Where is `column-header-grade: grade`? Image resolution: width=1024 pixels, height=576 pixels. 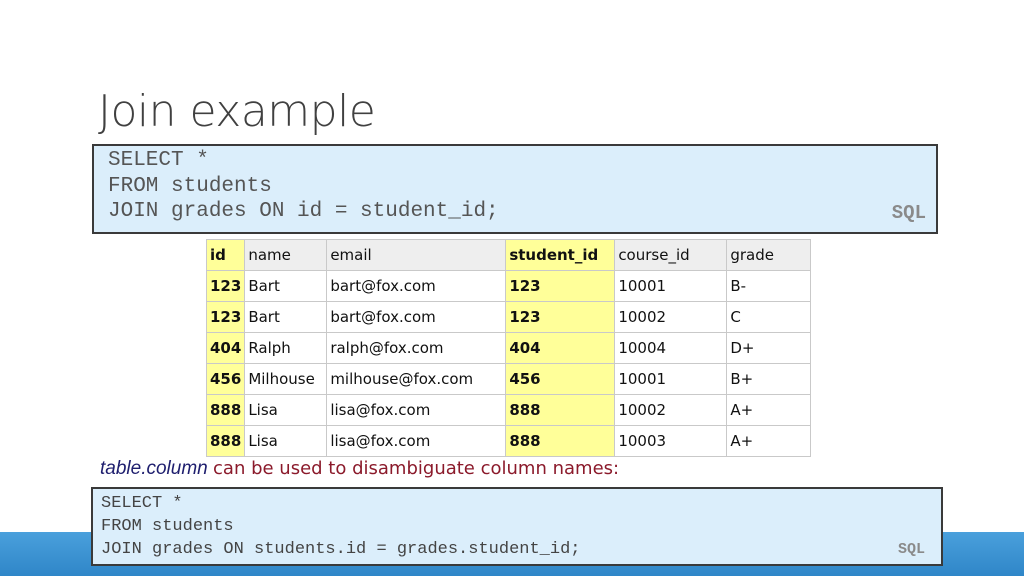 column-header-grade: grade is located at coordinates (769, 255).